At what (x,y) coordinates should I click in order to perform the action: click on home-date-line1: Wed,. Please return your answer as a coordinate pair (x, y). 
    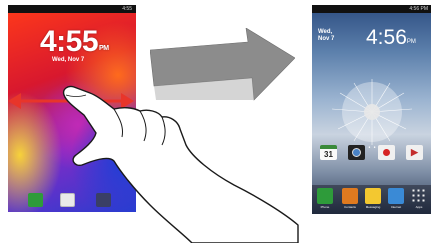
    Looking at the image, I should click on (325, 32).